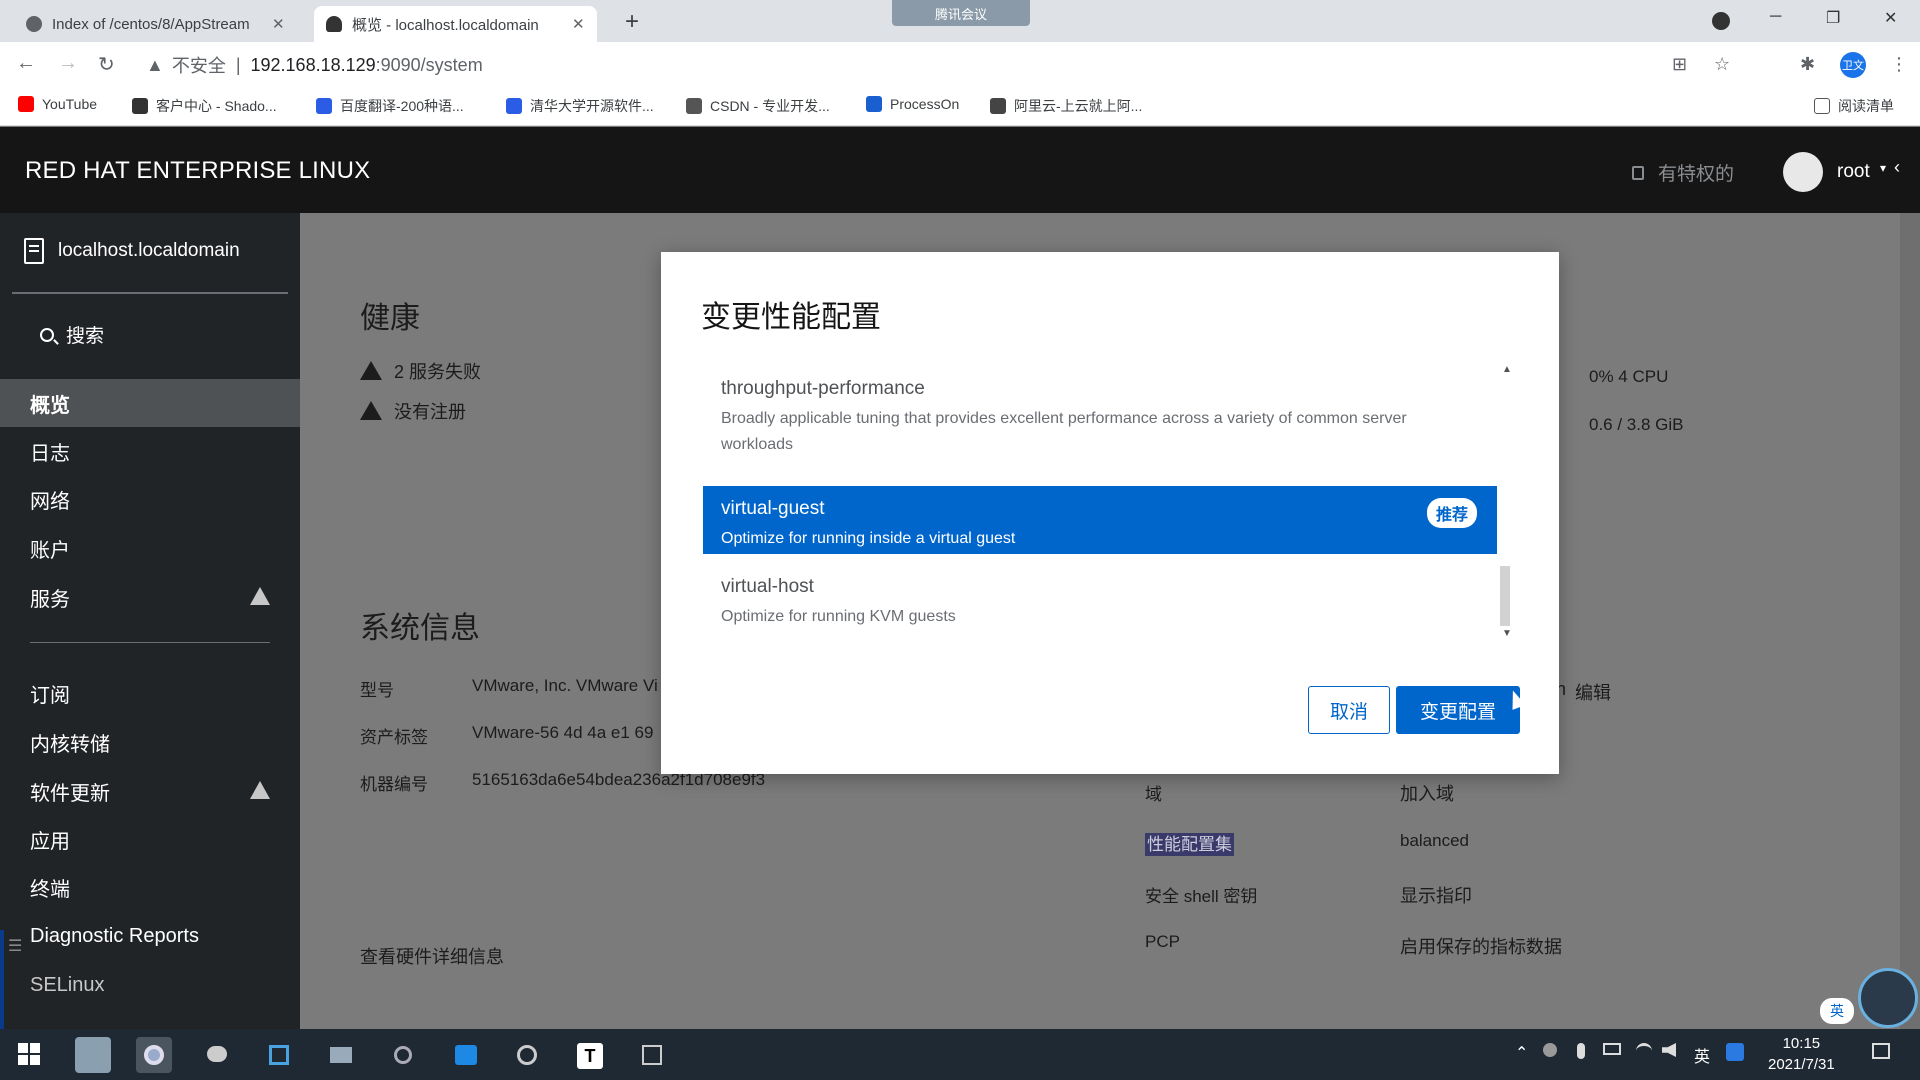 The image size is (1920, 1080). I want to click on translate-icon: ⊞, so click(1679, 64).